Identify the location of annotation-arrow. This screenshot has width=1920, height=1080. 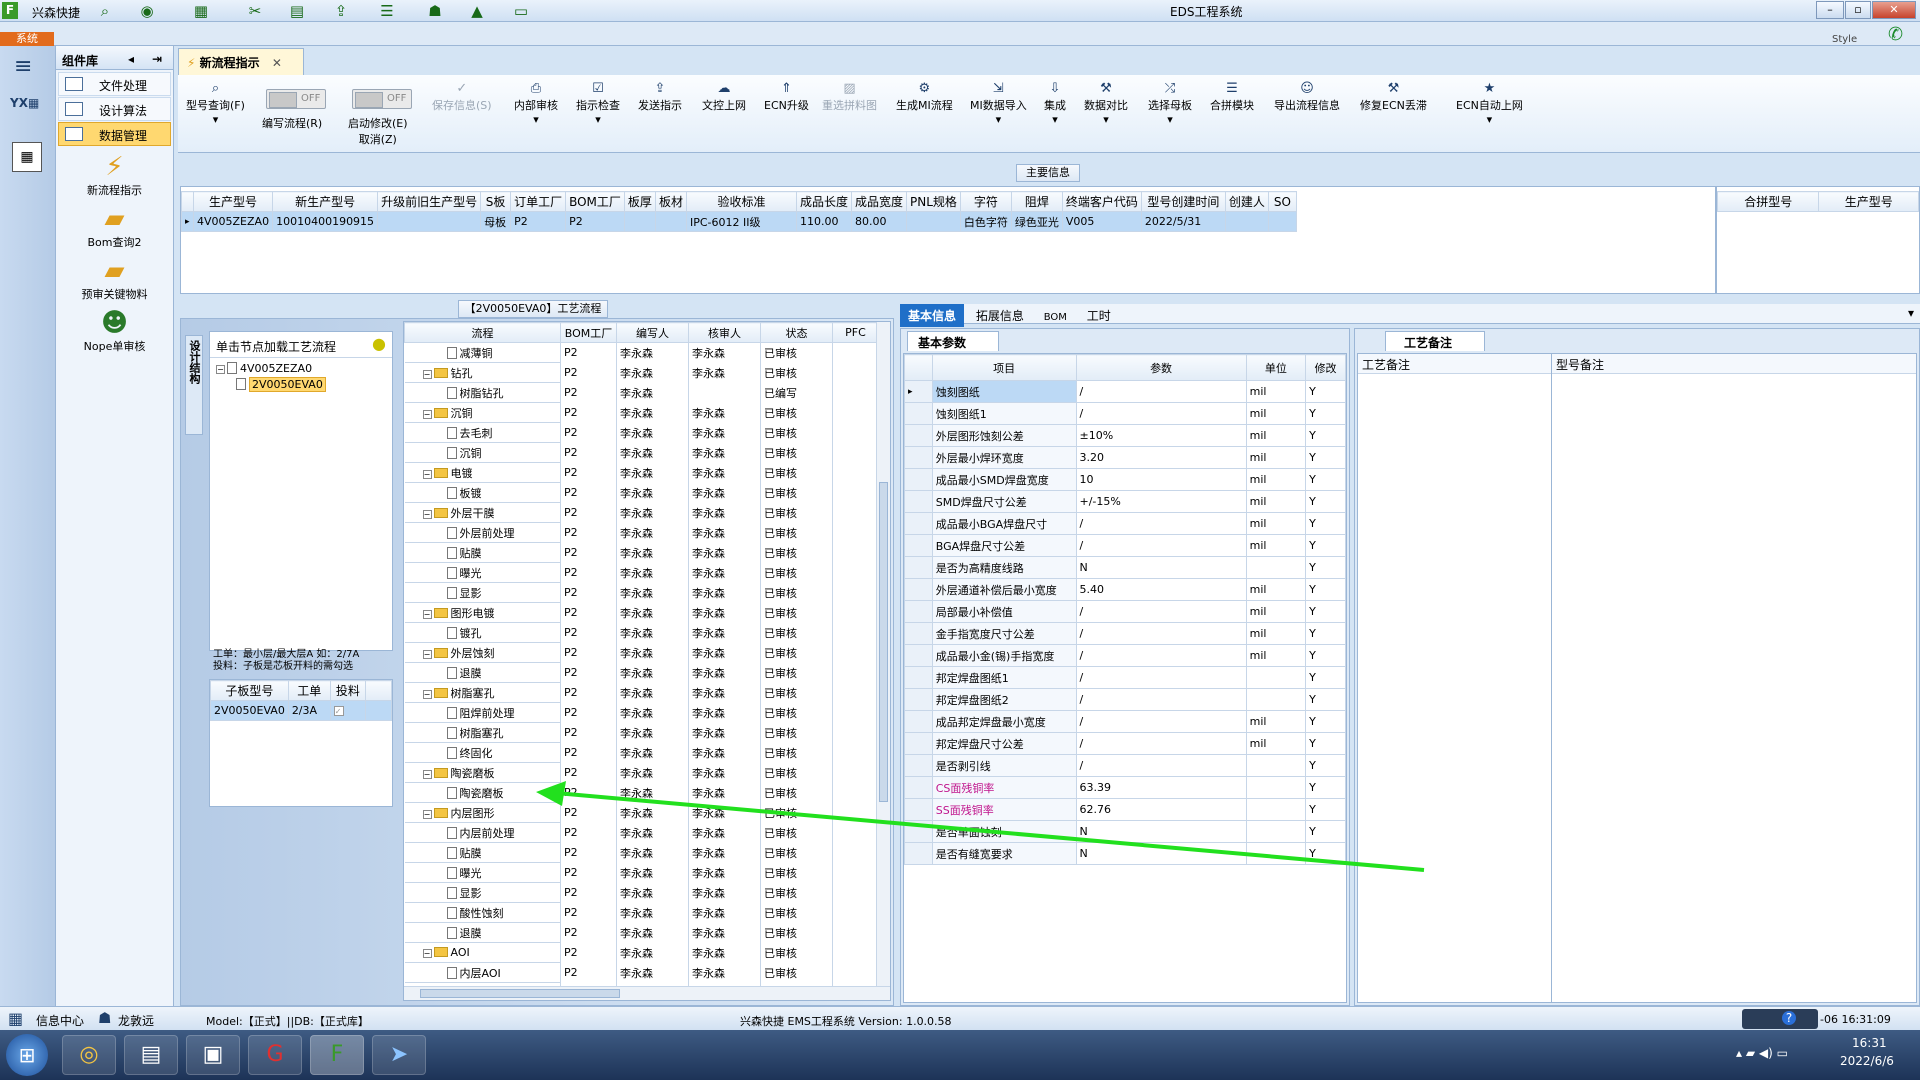
(980, 826).